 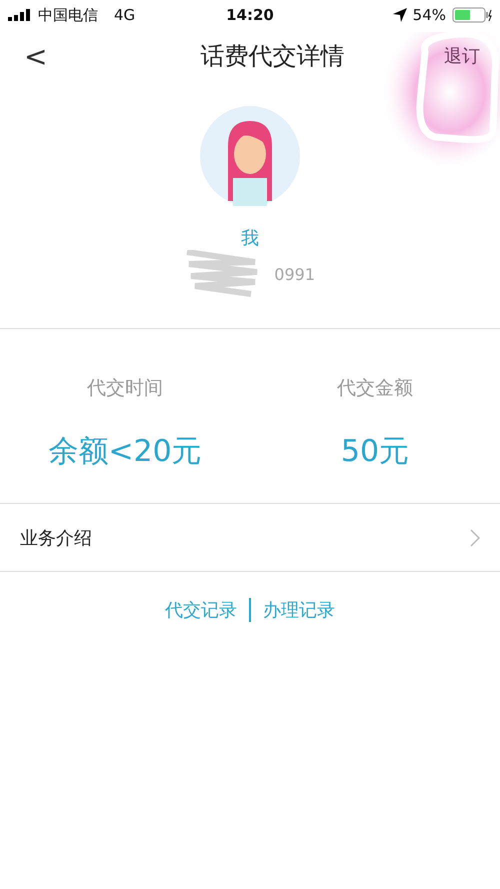 I want to click on back-button: <, so click(x=36, y=56).